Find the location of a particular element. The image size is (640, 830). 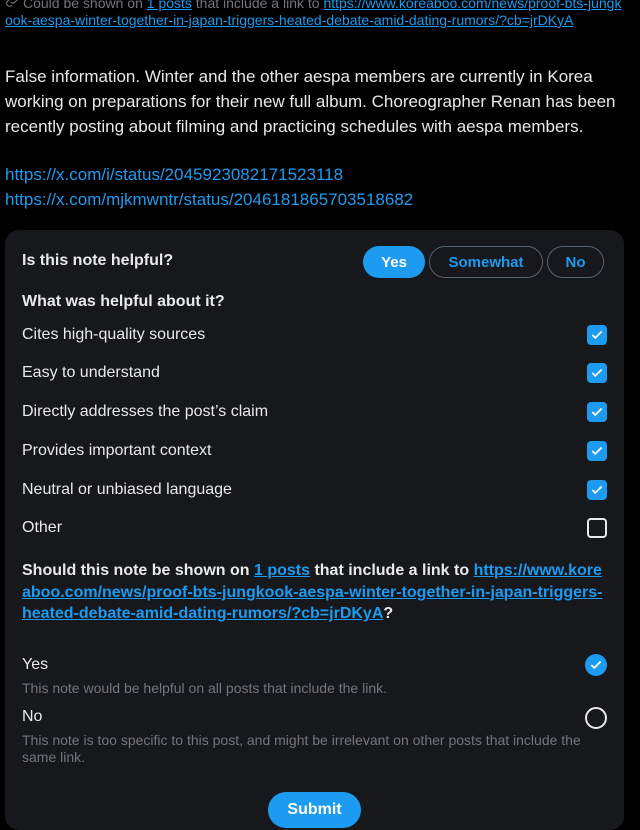

shown-yes-radio is located at coordinates (596, 665).